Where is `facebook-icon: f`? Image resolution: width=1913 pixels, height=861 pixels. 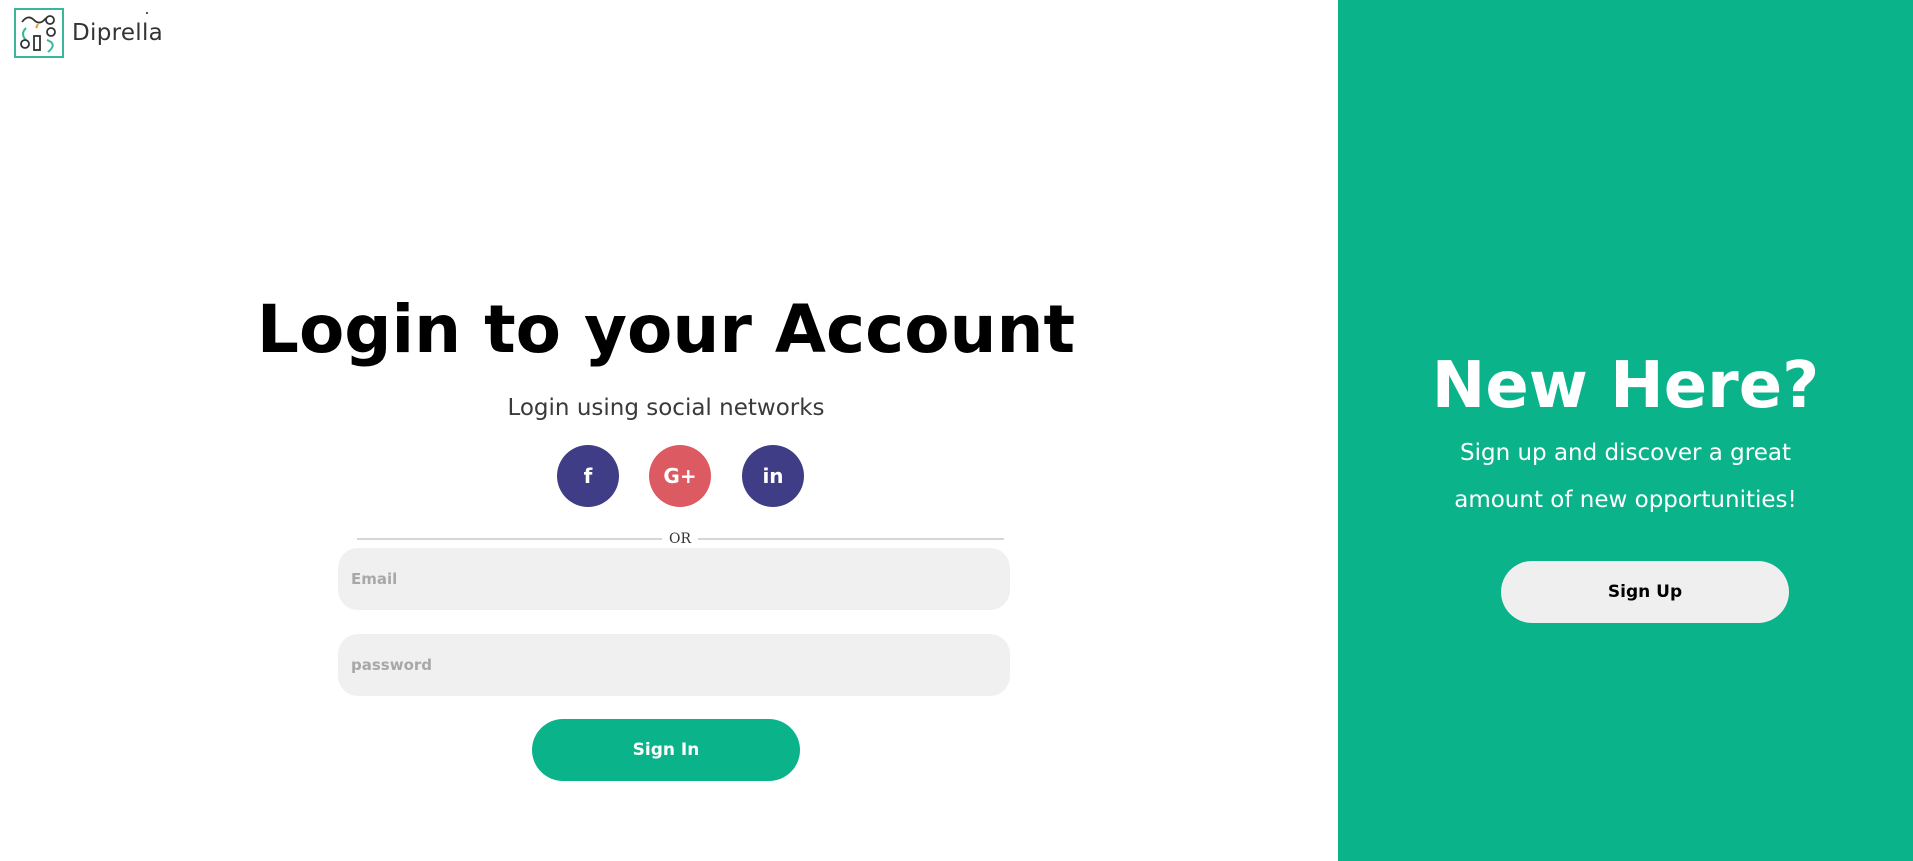 facebook-icon: f is located at coordinates (588, 476).